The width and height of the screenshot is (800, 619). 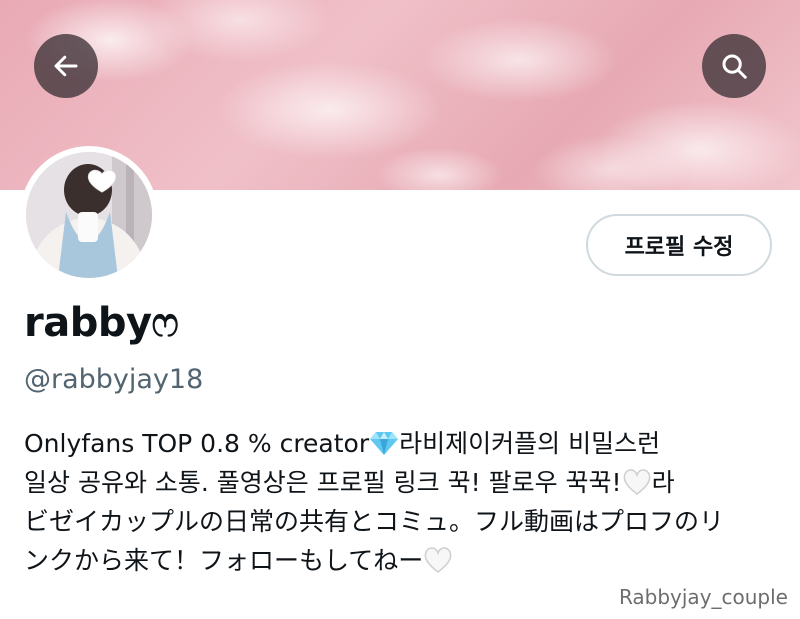 I want to click on avatar, so click(x=89, y=215).